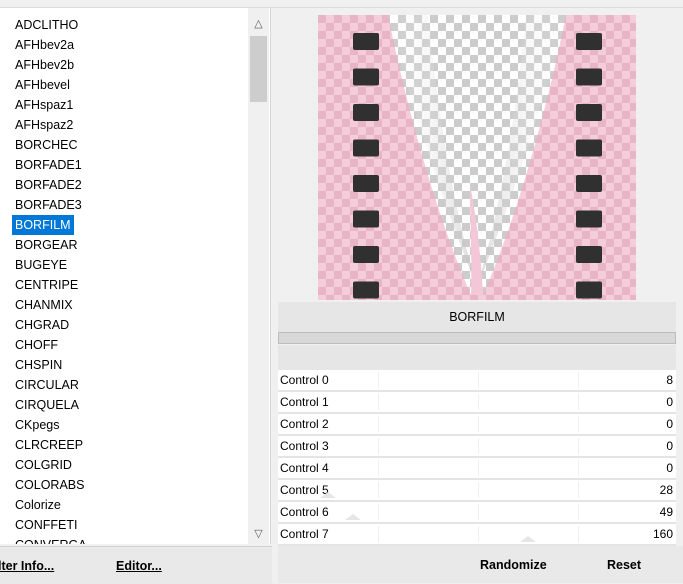 This screenshot has height=584, width=683. I want to click on filter-list-item: BORFADE3, so click(48, 205).